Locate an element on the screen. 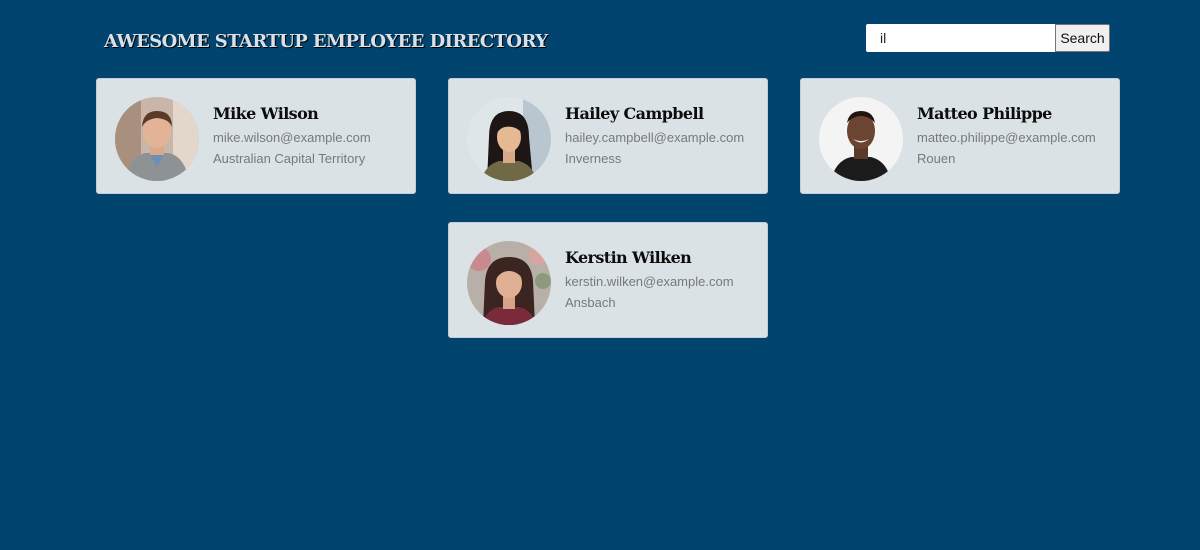 Image resolution: width=1200 pixels, height=550 pixels. search-input is located at coordinates (960, 38).